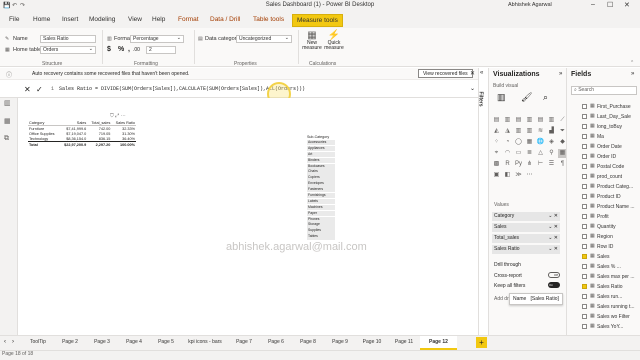  I want to click on format-select: Percentage ⌄, so click(157, 39).